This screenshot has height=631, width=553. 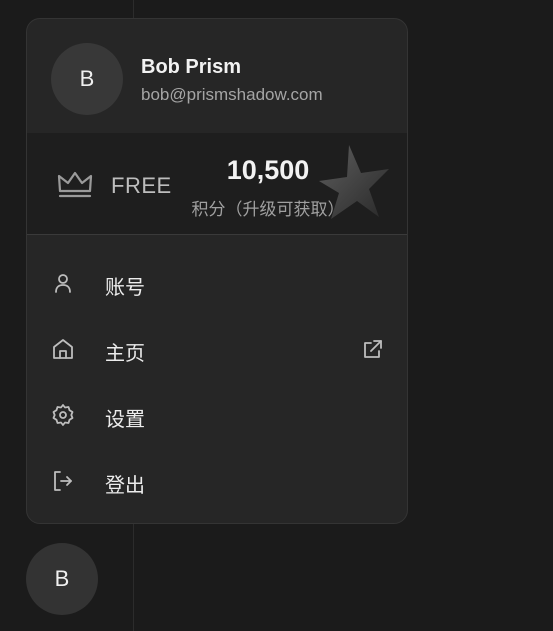 I want to click on menu-item-label: 设置, so click(x=125, y=420).